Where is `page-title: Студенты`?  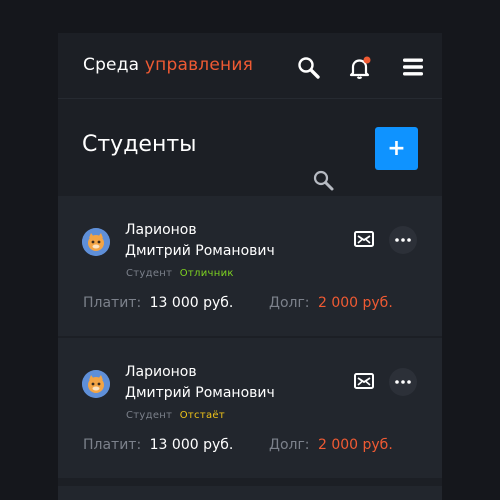
page-title: Студенты is located at coordinates (139, 144).